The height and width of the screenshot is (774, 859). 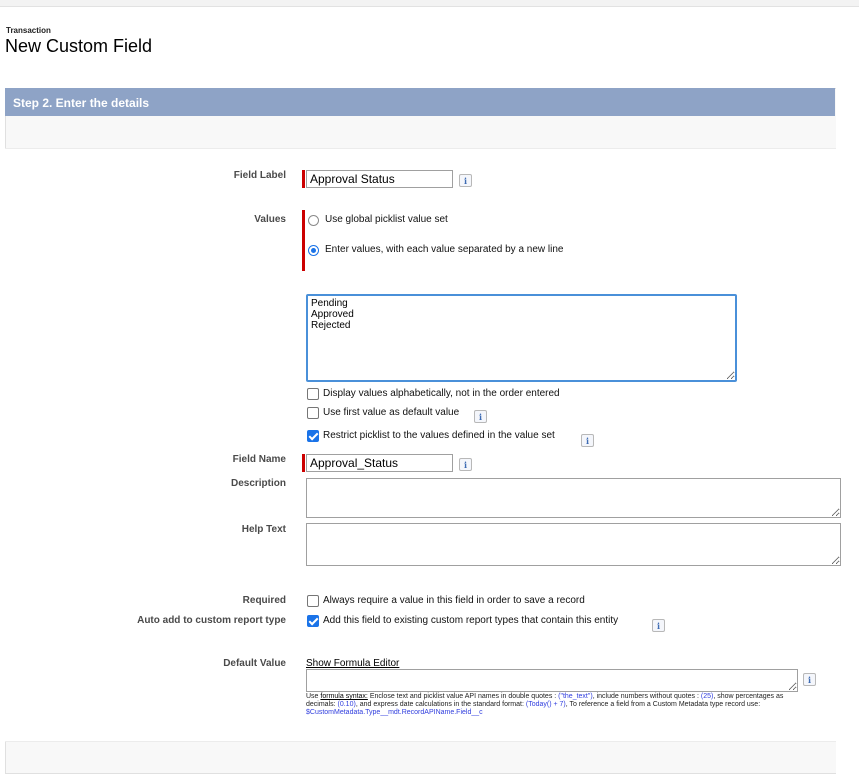 What do you see at coordinates (313, 394) in the screenshot?
I see `checkbox-sort-alphabetically` at bounding box center [313, 394].